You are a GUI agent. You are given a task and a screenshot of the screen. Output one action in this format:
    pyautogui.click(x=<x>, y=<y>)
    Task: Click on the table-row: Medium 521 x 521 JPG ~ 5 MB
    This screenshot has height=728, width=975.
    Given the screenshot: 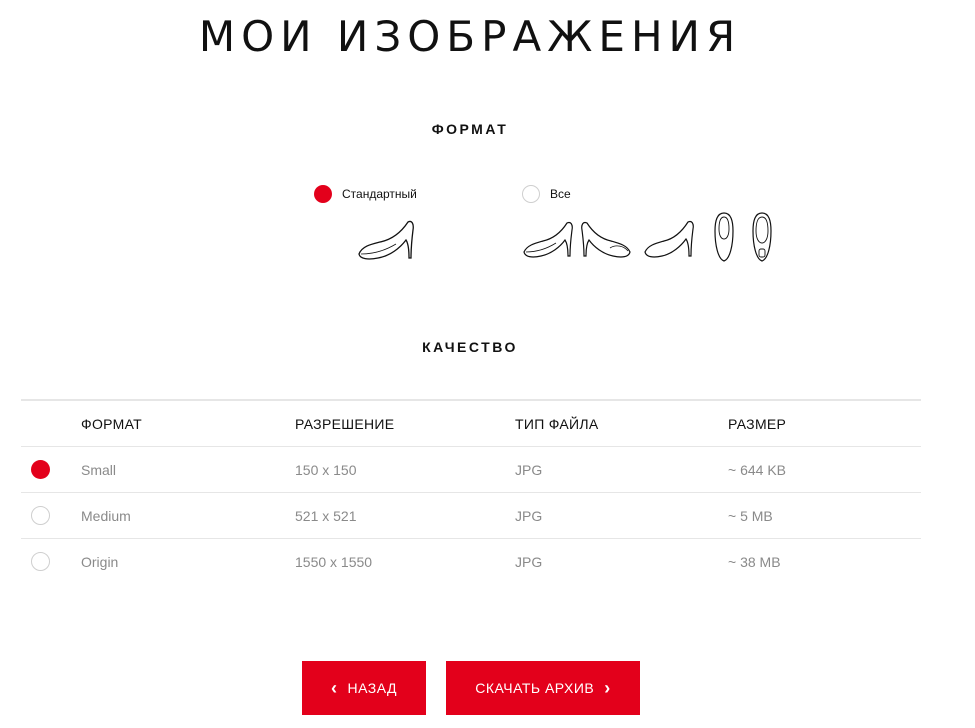 What is the action you would take?
    pyautogui.click(x=471, y=515)
    